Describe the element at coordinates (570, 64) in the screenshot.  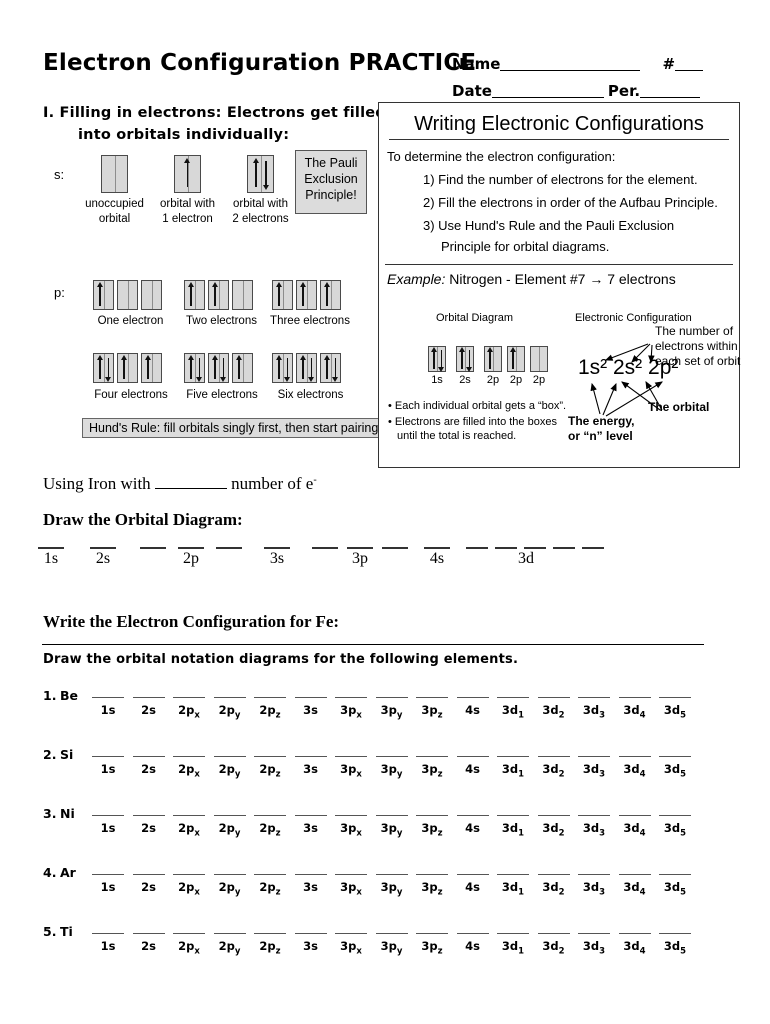
I see `name-blank` at that location.